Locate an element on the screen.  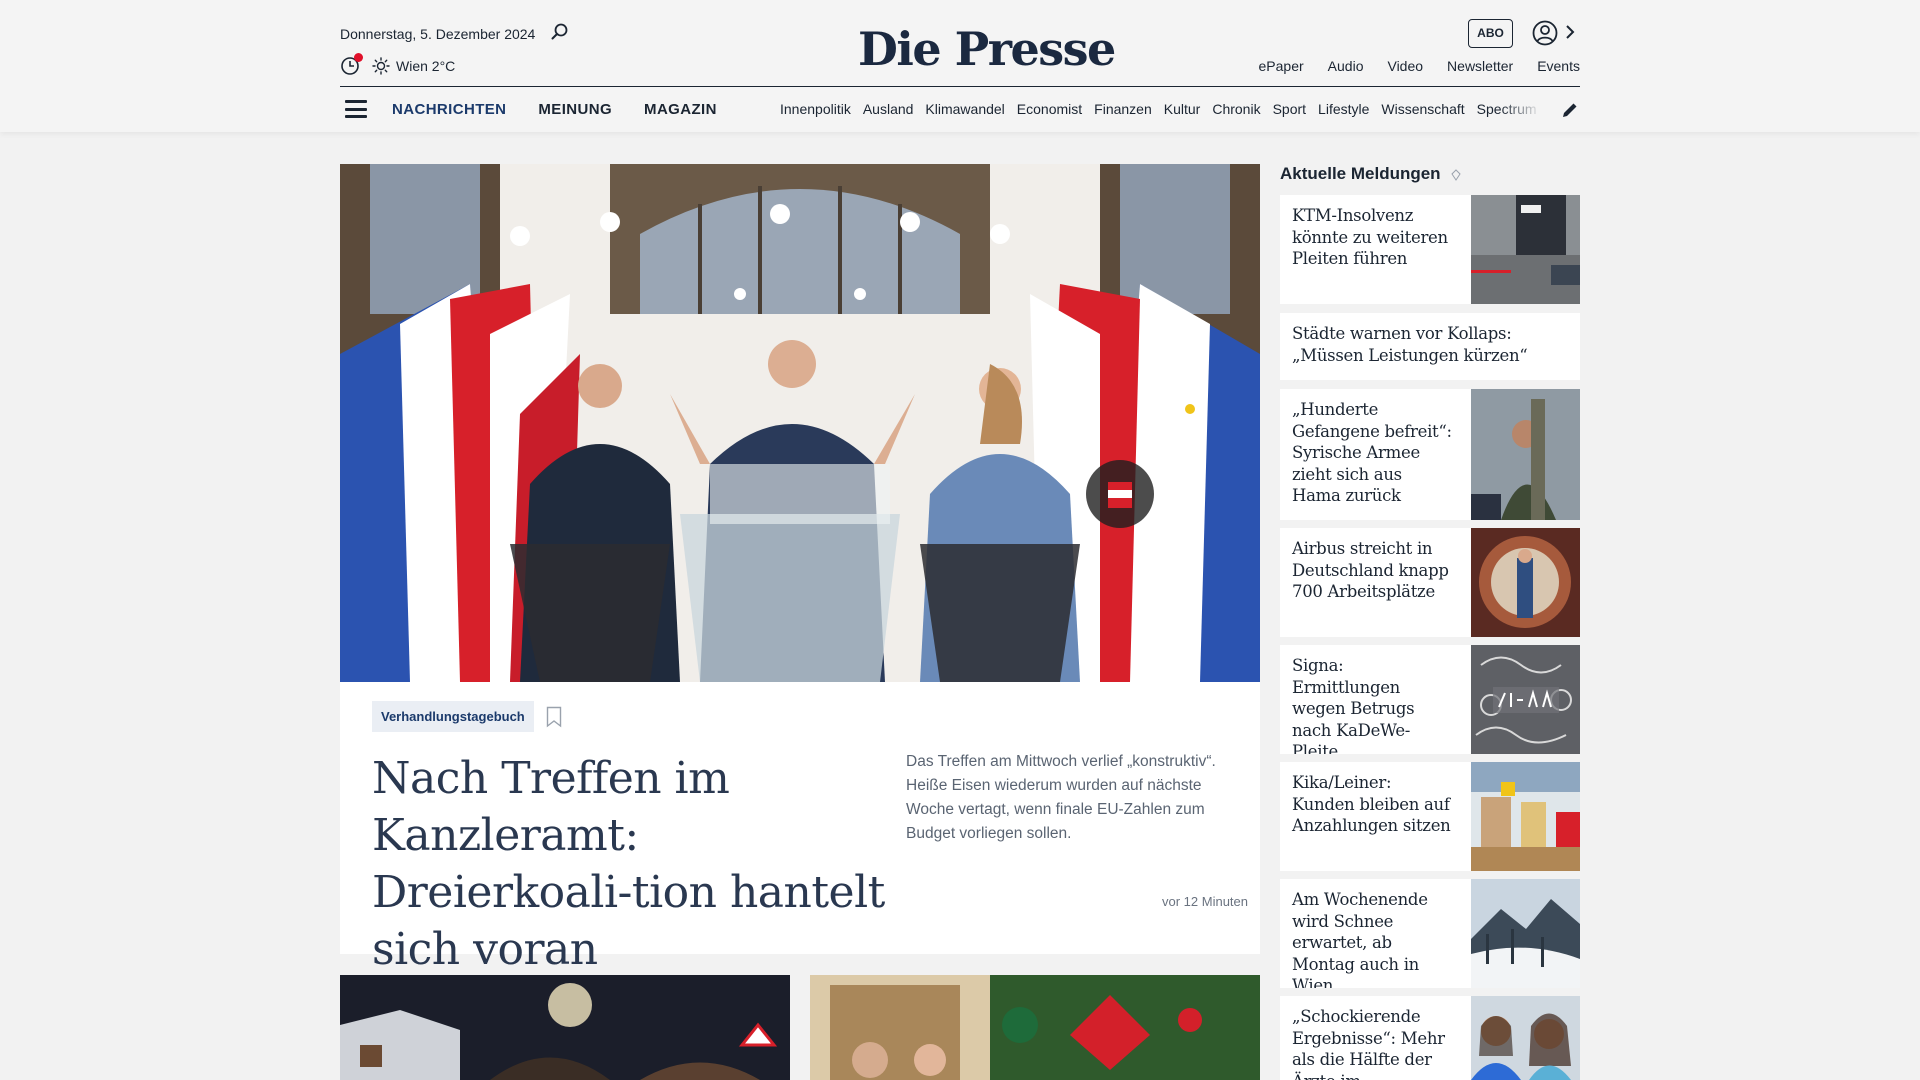
toplink-video: Video is located at coordinates (1405, 66).